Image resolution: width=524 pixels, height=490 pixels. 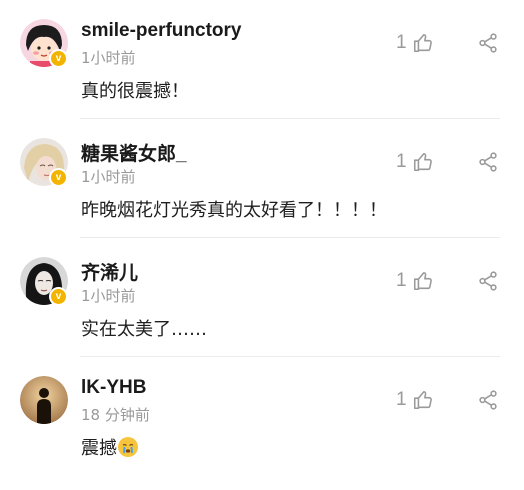 What do you see at coordinates (234, 210) in the screenshot?
I see `comment-text: 昨晚烟花灯光秀真的太好看了！！！！` at bounding box center [234, 210].